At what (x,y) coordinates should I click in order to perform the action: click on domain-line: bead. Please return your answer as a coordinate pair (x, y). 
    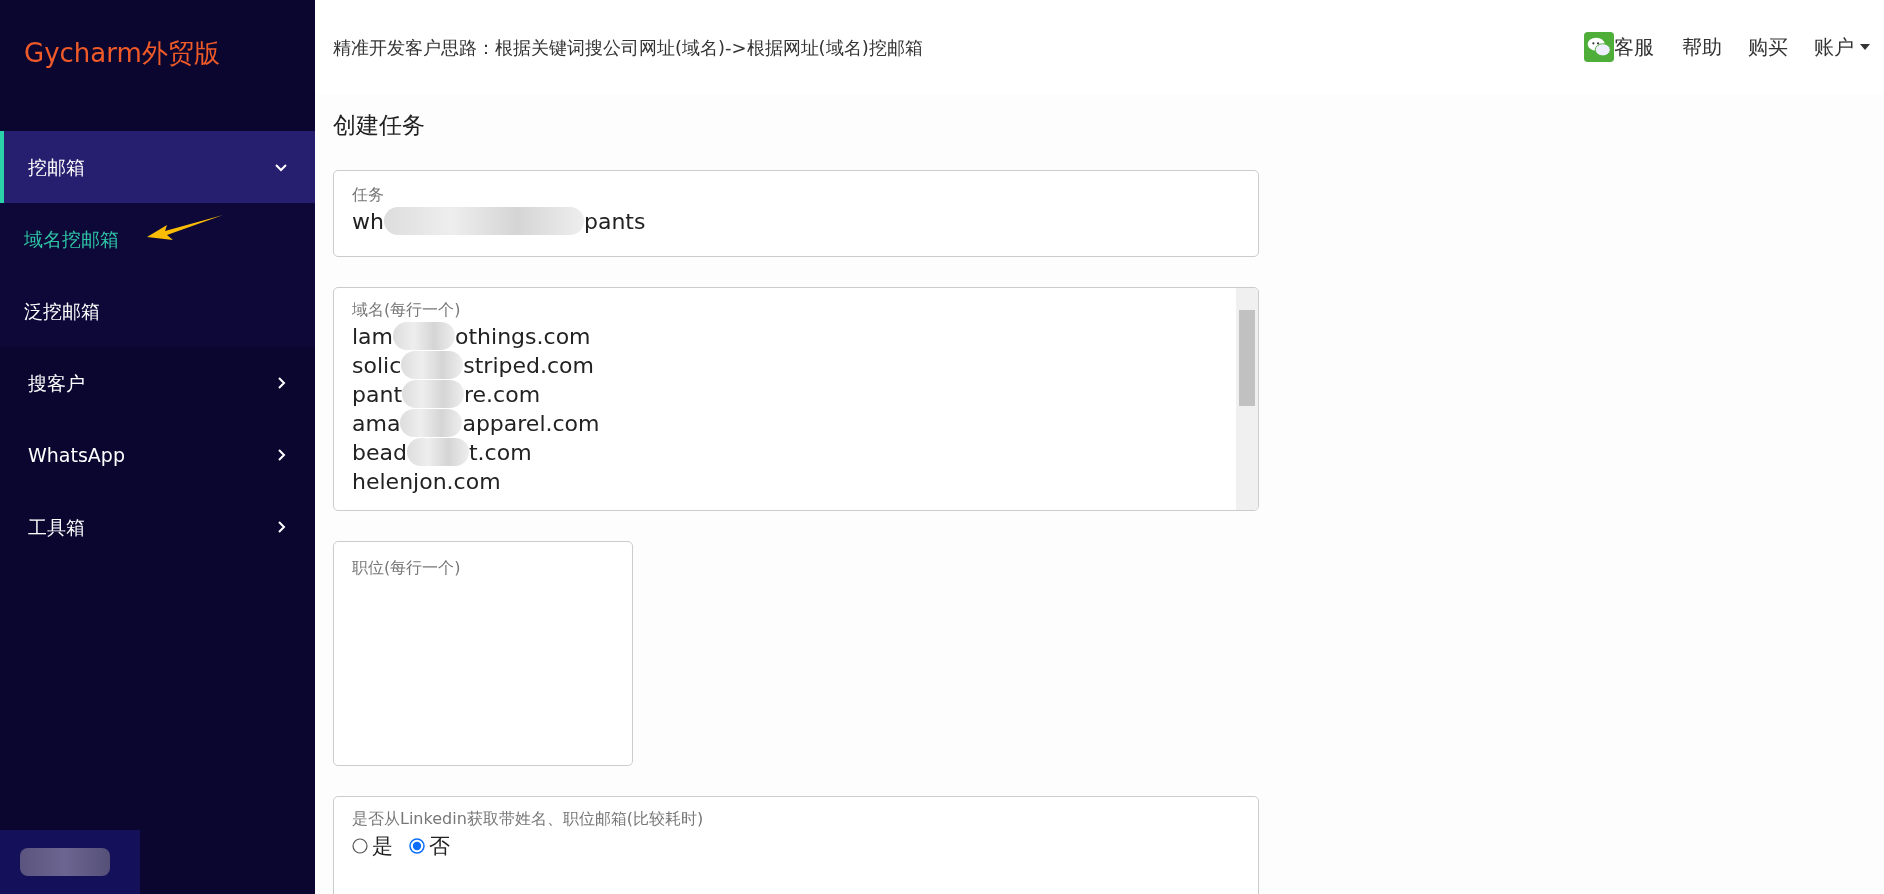
    Looking at the image, I should click on (379, 452).